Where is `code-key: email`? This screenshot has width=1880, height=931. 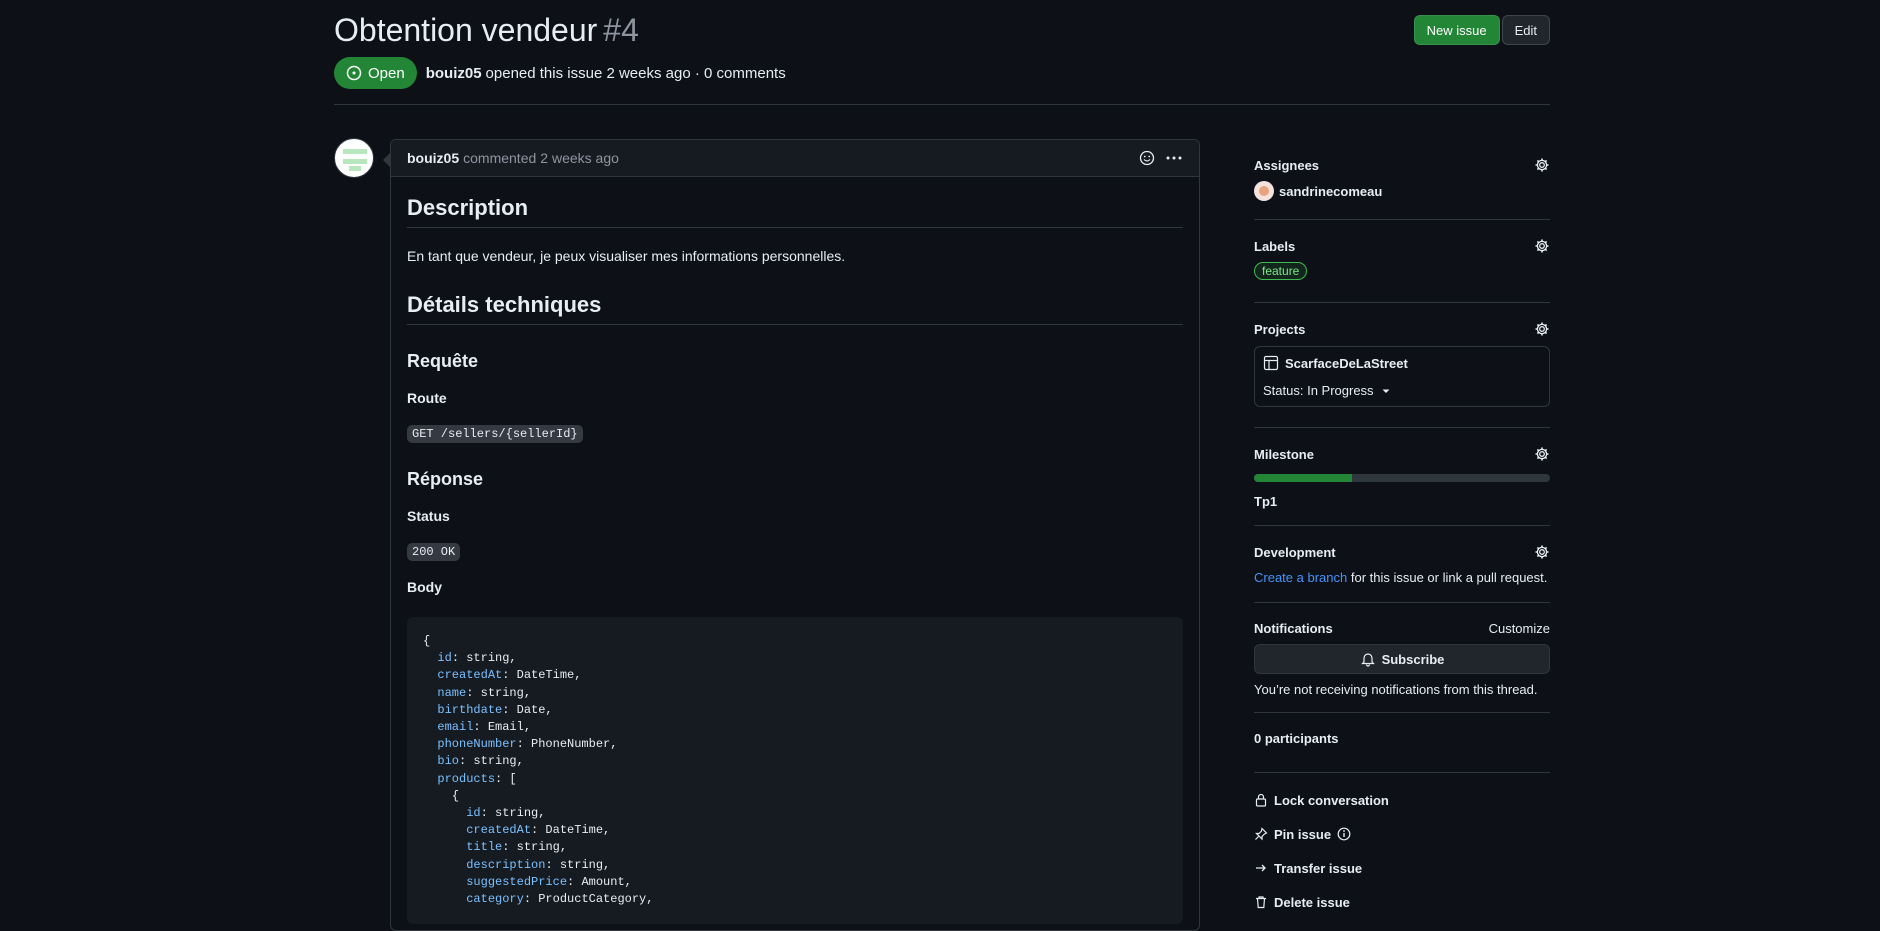
code-key: email is located at coordinates (455, 727).